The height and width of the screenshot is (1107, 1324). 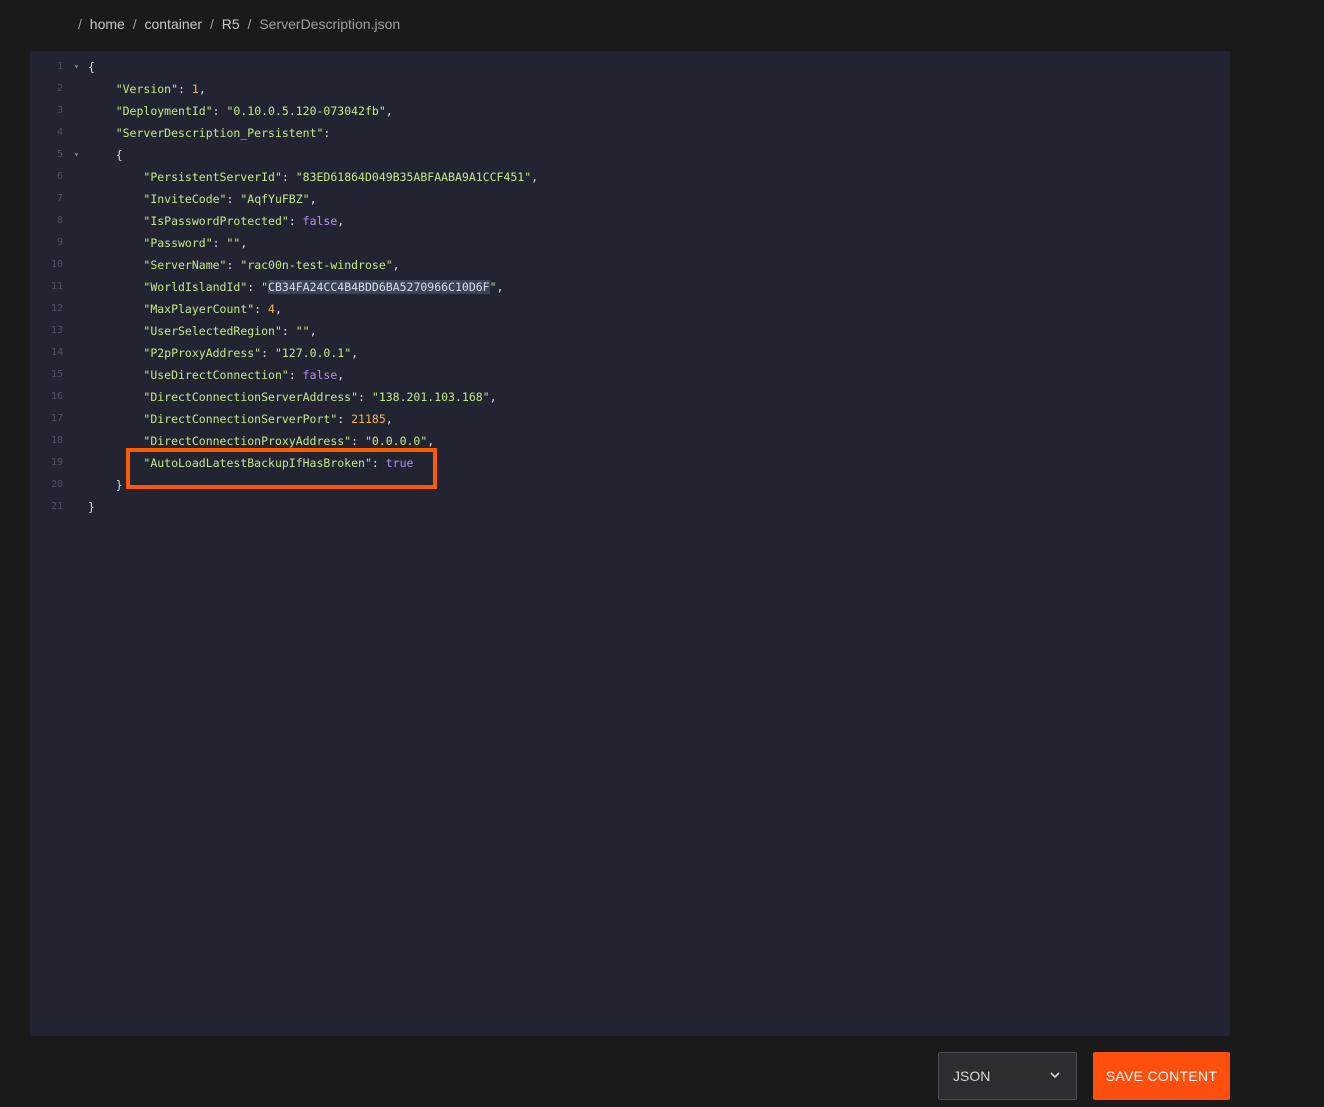 I want to click on code-line: 4 "ServerDescription_Persistent":, so click(x=630, y=133).